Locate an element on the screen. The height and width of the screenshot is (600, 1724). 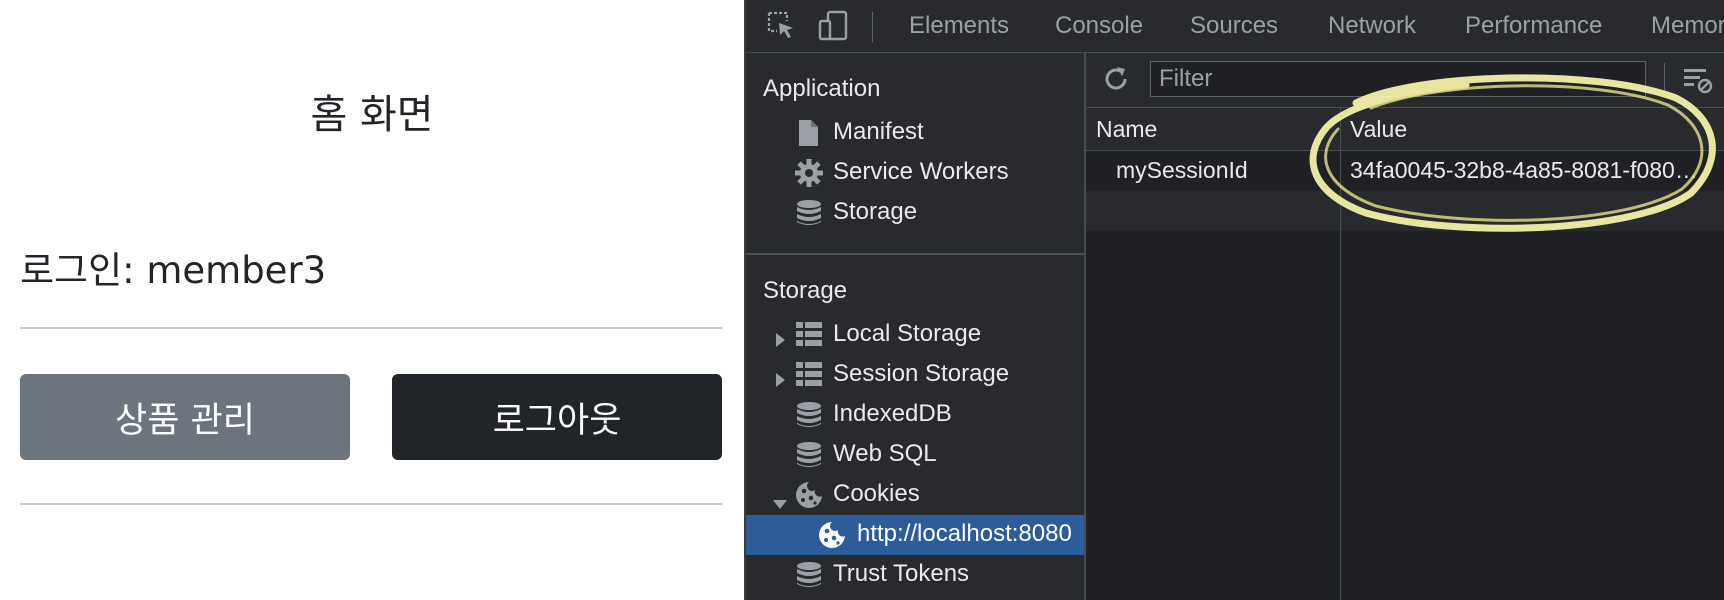
tab-performance: Performance is located at coordinates (1533, 26).